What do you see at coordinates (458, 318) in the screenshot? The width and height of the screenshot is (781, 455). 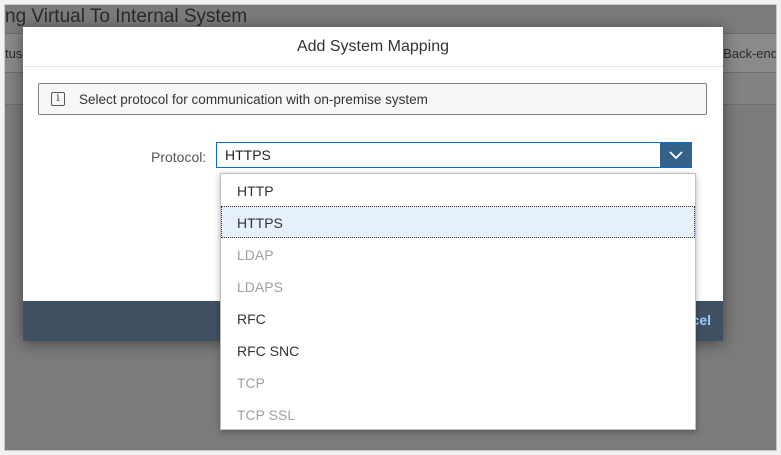 I see `dropdown-option-rfc: RFC` at bounding box center [458, 318].